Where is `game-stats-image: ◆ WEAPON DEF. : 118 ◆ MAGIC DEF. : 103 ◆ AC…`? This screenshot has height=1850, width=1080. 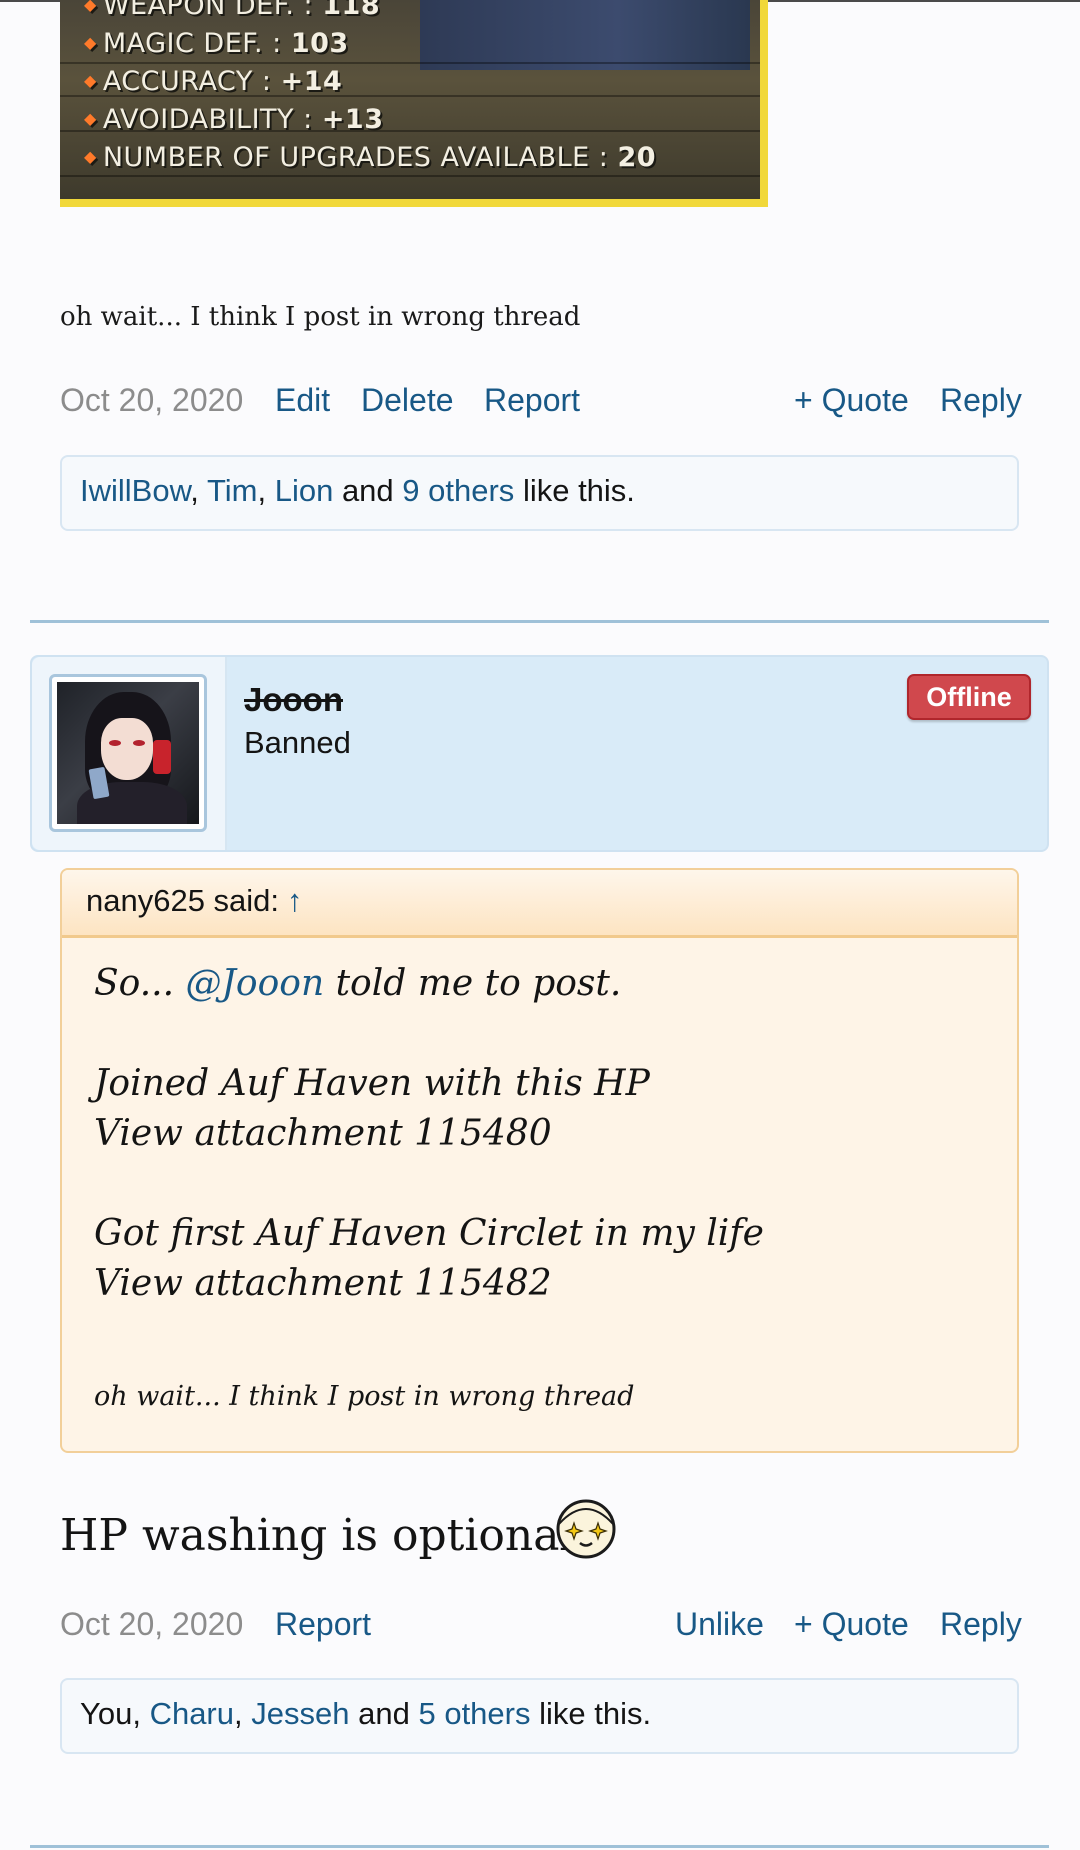
game-stats-image: ◆ WEAPON DEF. : 118 ◆ MAGIC DEF. : 103 ◆ AC… is located at coordinates (414, 103).